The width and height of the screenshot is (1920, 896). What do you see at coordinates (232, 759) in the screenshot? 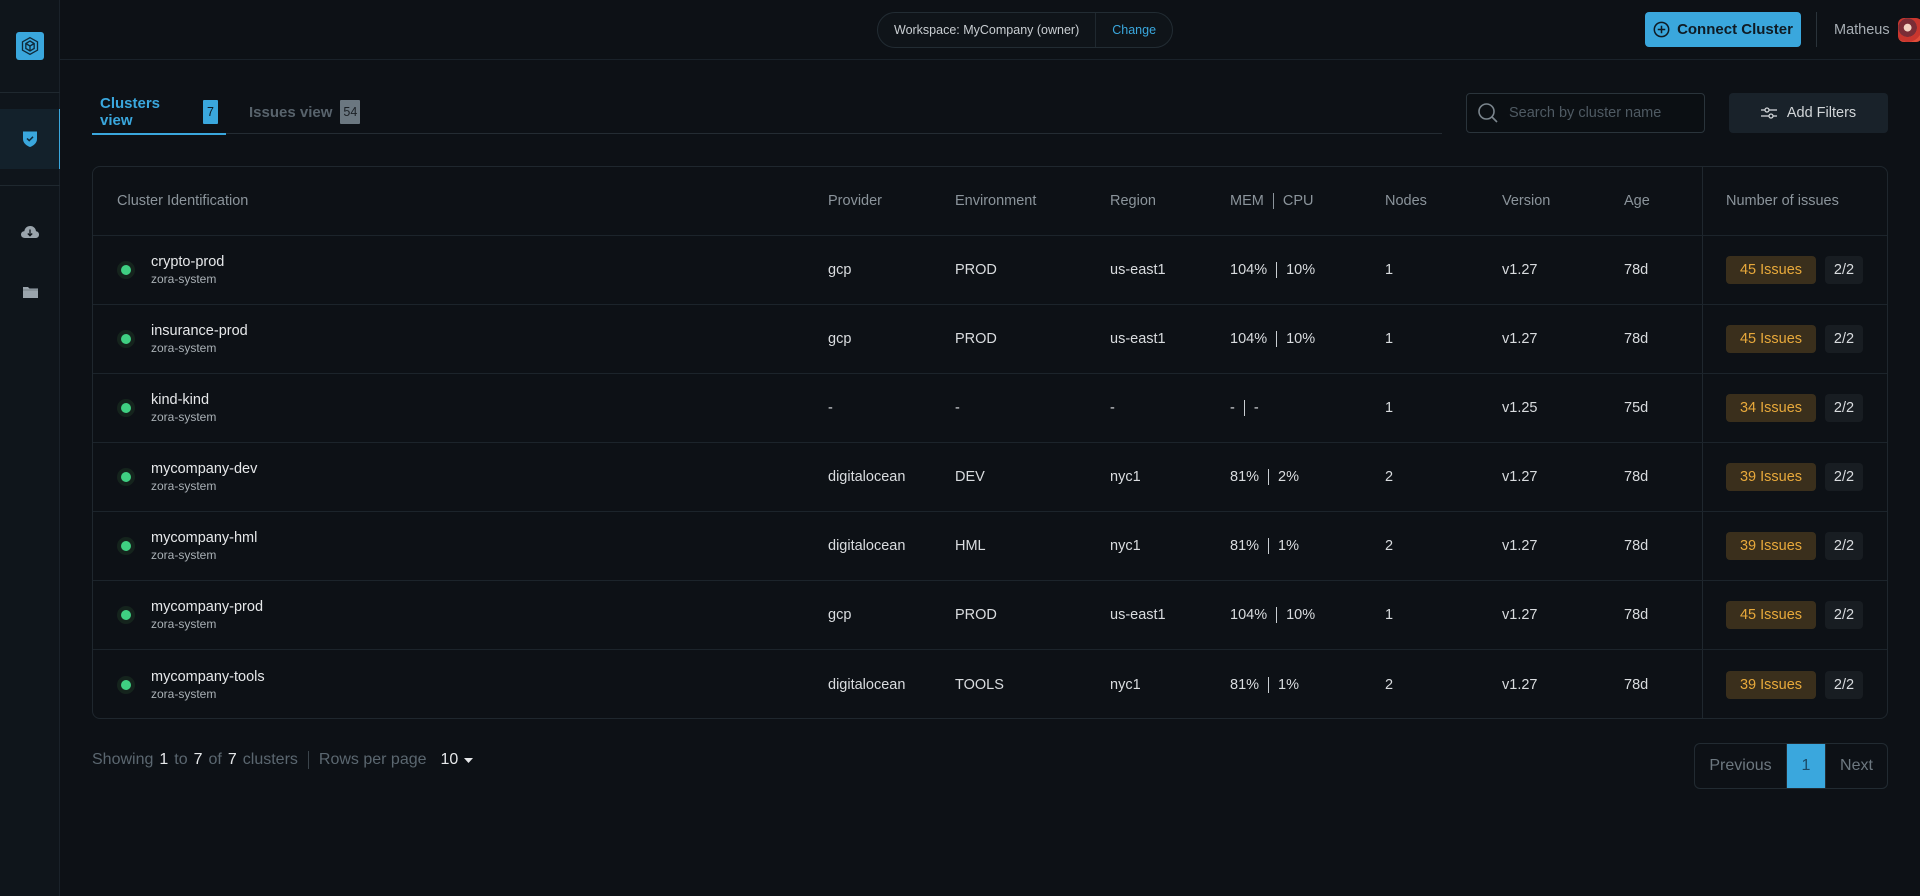
I see `summary-total: 7` at bounding box center [232, 759].